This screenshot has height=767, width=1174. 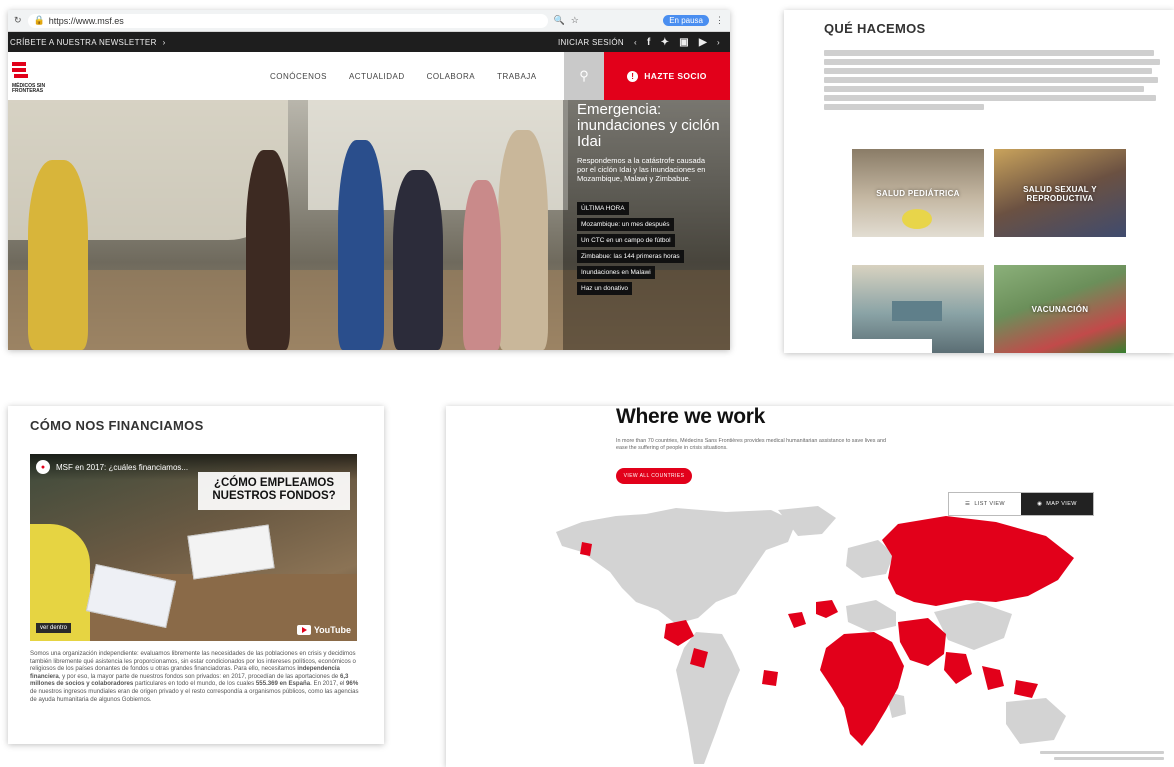 What do you see at coordinates (665, 42) in the screenshot?
I see `twitter-icon: ✦` at bounding box center [665, 42].